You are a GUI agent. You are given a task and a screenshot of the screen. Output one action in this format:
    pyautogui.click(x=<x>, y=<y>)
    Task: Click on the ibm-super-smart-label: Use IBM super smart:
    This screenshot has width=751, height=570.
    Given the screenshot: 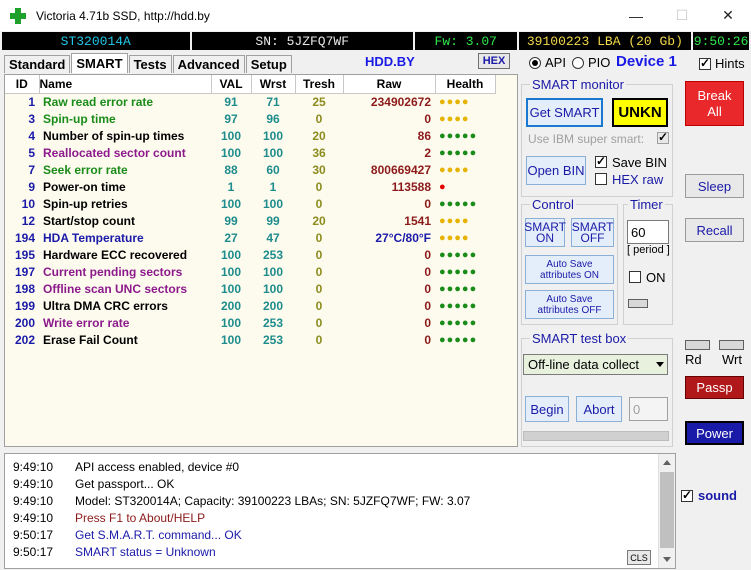 What is the action you would take?
    pyautogui.click(x=586, y=139)
    